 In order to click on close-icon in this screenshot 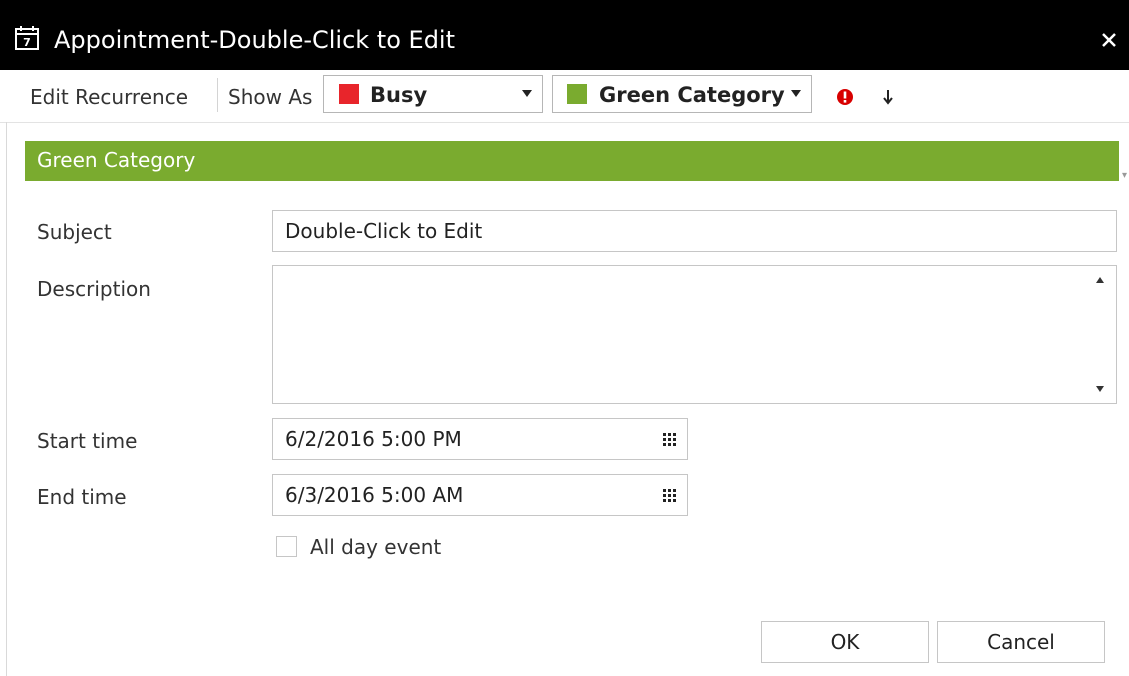, I will do `click(1109, 40)`.